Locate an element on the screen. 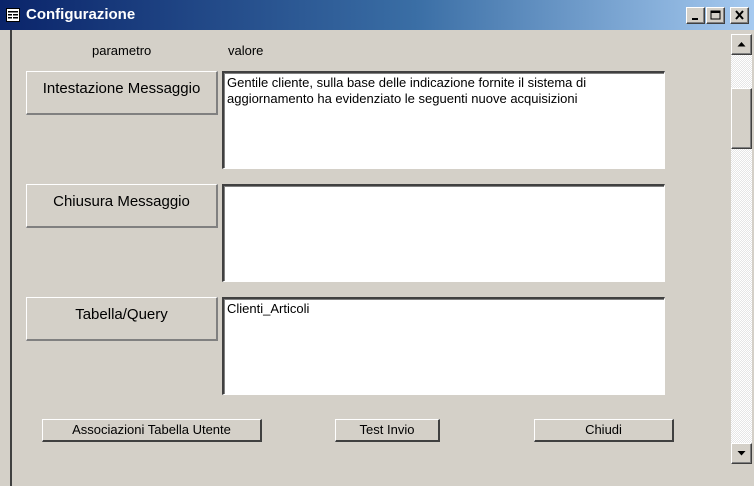  minimize-icon is located at coordinates (695, 19).